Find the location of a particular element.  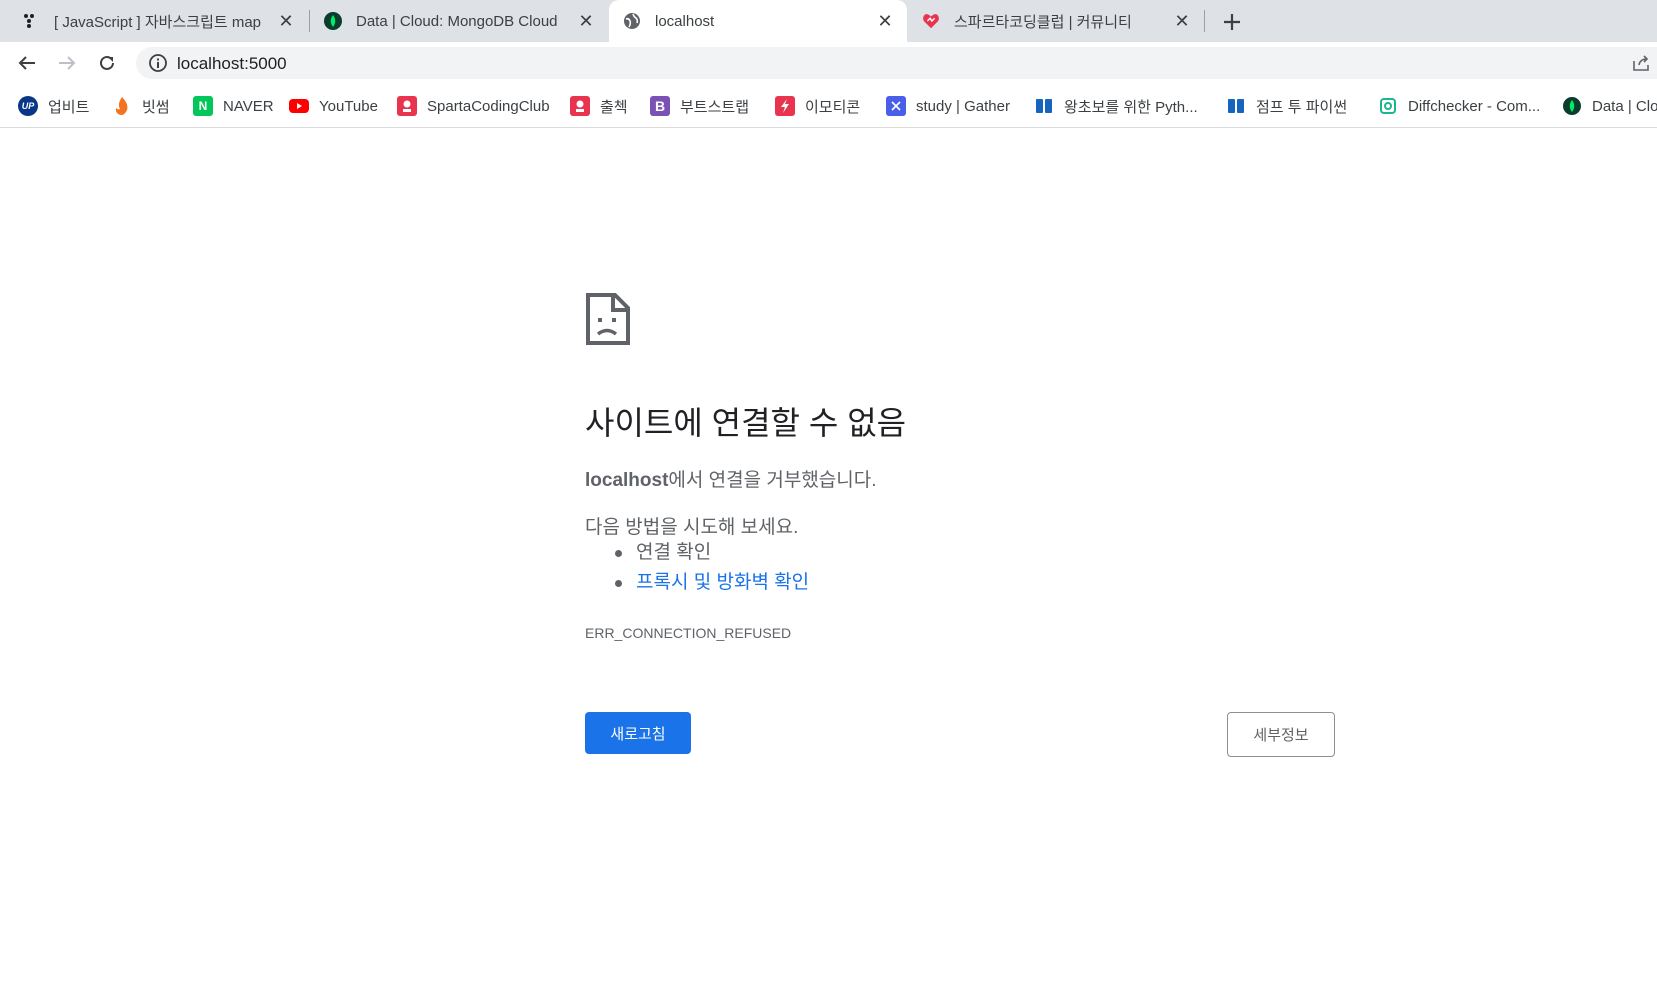

sad-document-icon is located at coordinates (608, 319).